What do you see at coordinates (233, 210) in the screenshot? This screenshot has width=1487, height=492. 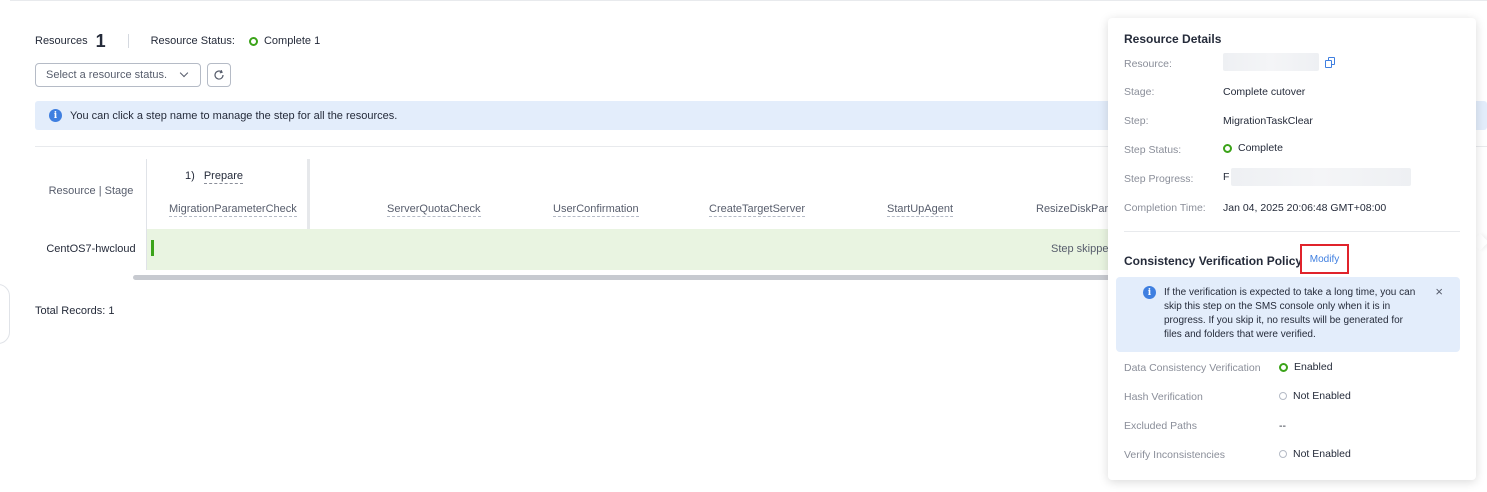 I see `step-migration-parameter-check: MigrationParameterCheck` at bounding box center [233, 210].